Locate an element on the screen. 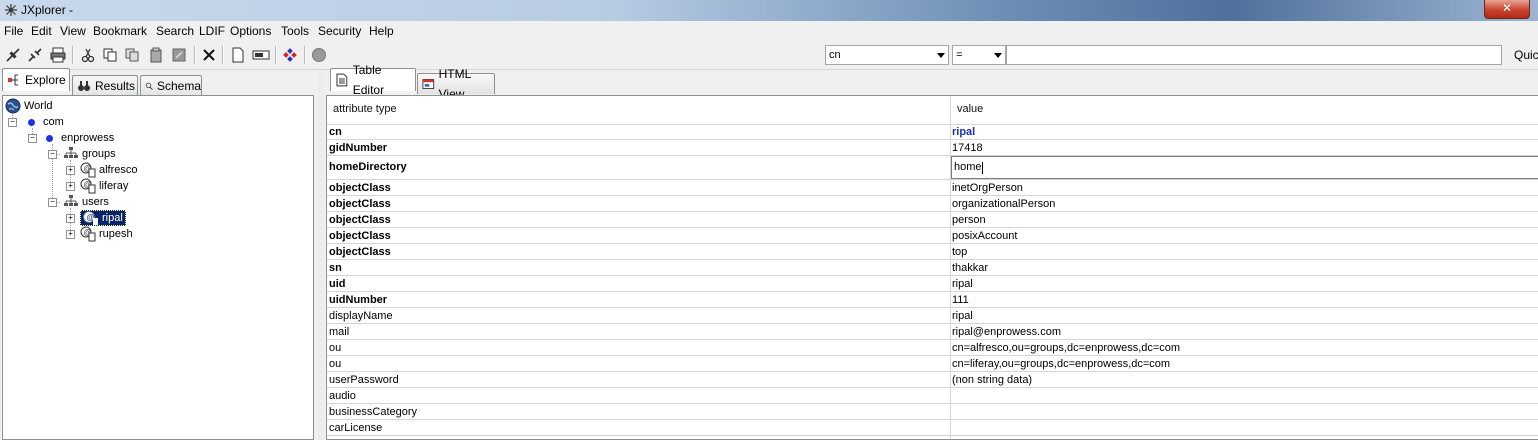 The height and width of the screenshot is (440, 1538). menu-security: Security is located at coordinates (339, 31).